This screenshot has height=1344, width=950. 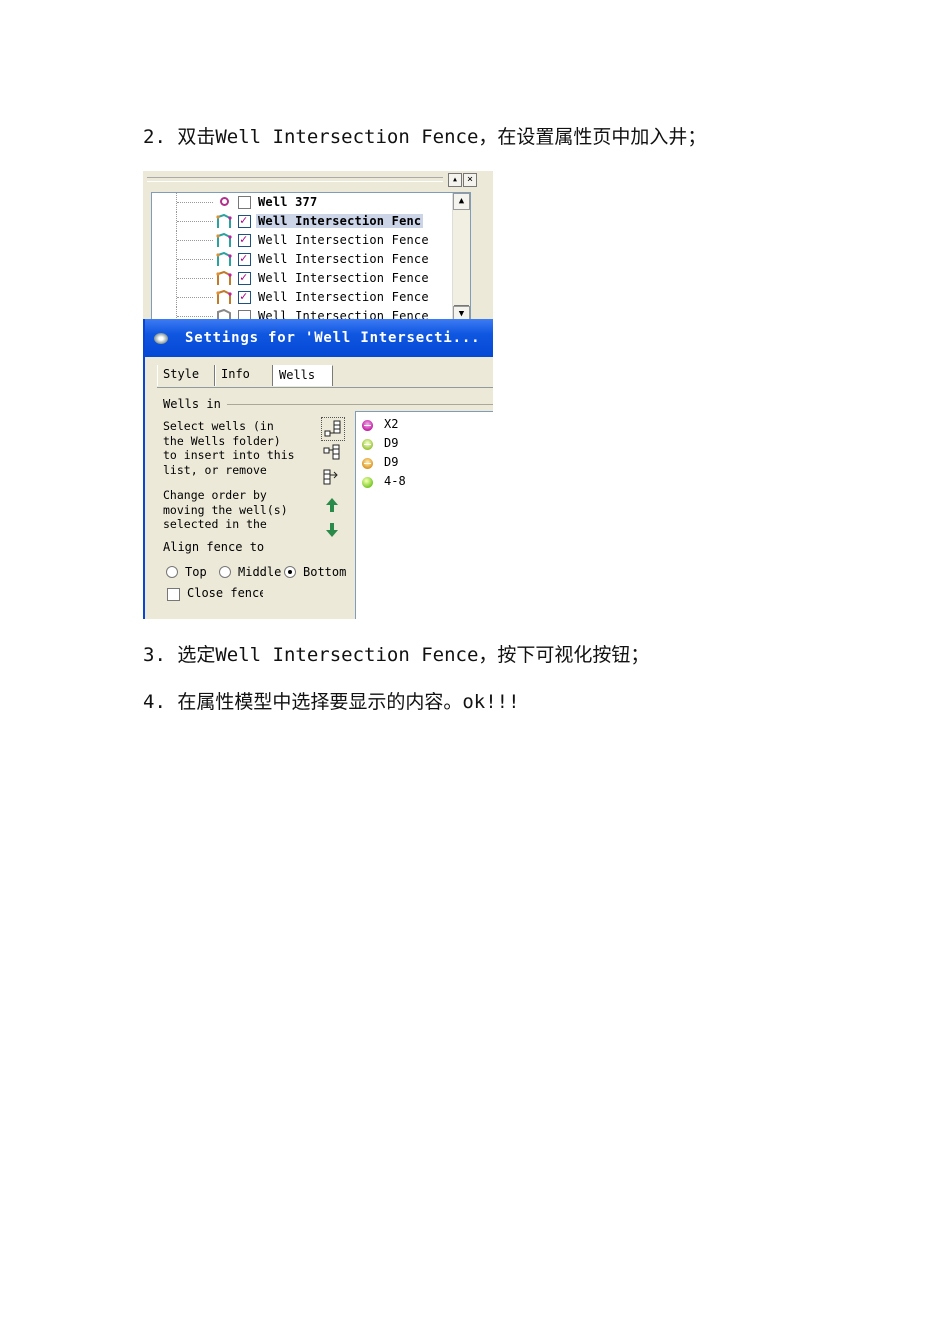 What do you see at coordinates (427, 425) in the screenshot?
I see `list-item: X2` at bounding box center [427, 425].